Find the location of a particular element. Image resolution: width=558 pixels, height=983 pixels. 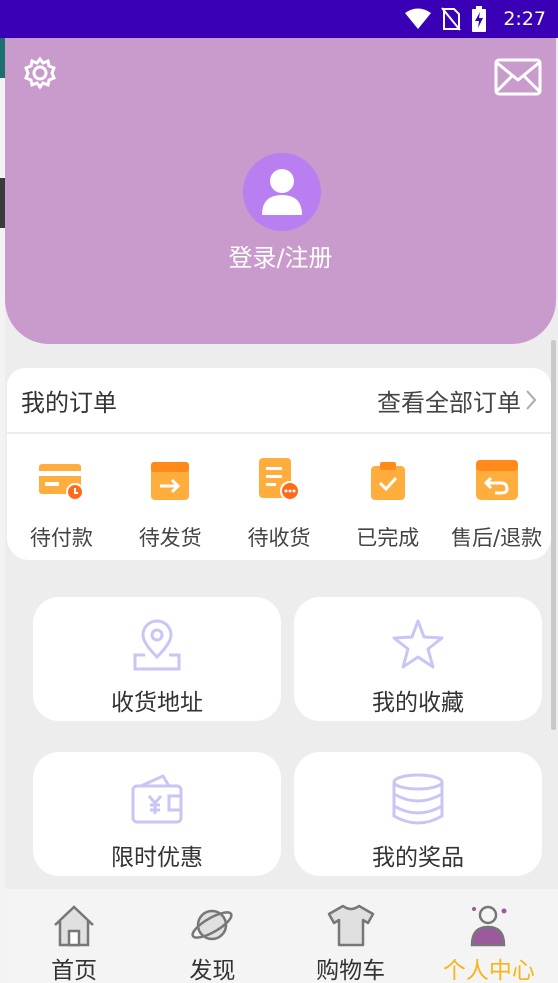

tab-discover: 发现 is located at coordinates (212, 936).